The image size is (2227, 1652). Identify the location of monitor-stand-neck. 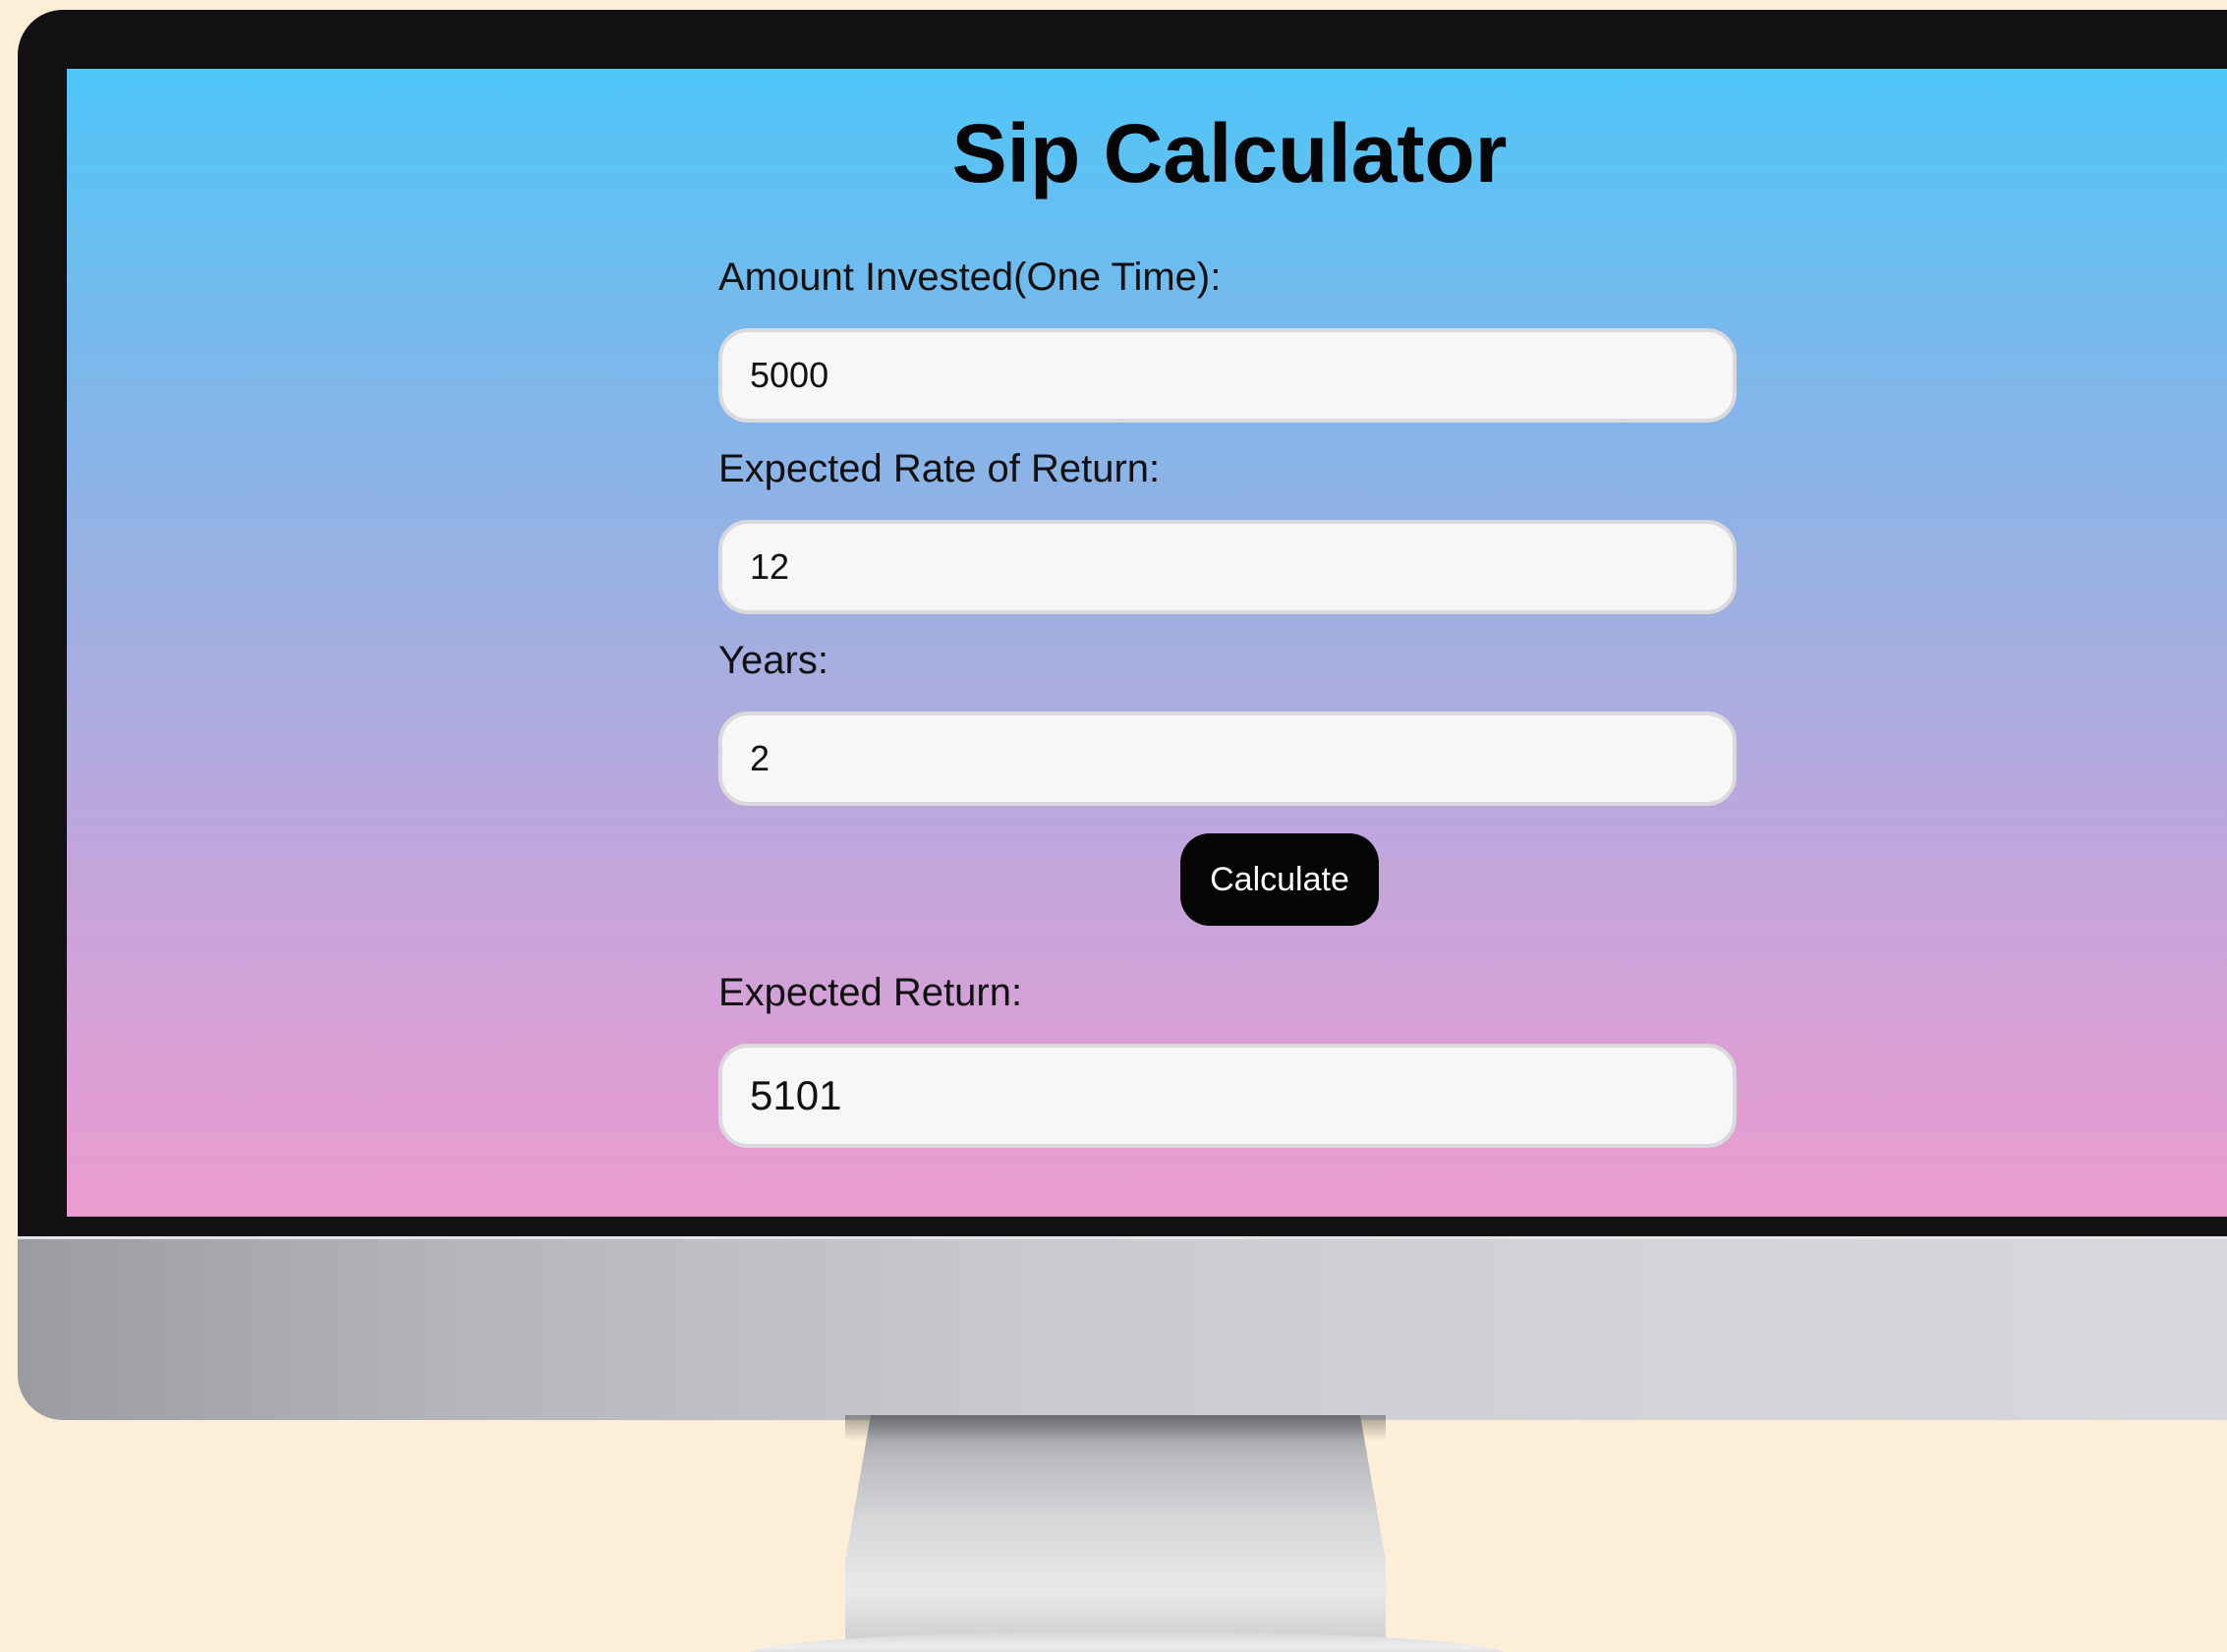
(1115, 1533).